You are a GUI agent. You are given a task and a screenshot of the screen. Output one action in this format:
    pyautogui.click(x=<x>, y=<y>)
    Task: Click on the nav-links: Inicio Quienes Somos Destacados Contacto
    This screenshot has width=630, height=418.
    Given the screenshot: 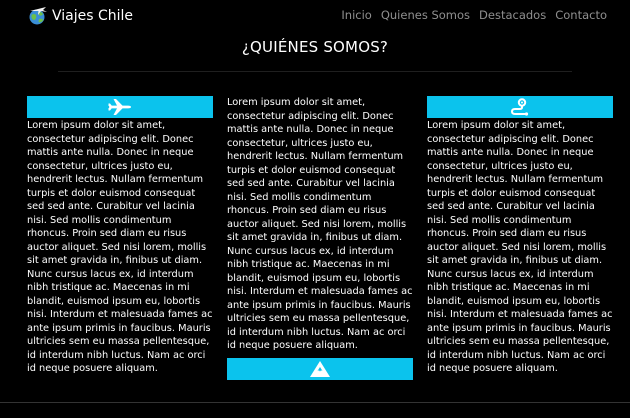 What is the action you would take?
    pyautogui.click(x=474, y=15)
    